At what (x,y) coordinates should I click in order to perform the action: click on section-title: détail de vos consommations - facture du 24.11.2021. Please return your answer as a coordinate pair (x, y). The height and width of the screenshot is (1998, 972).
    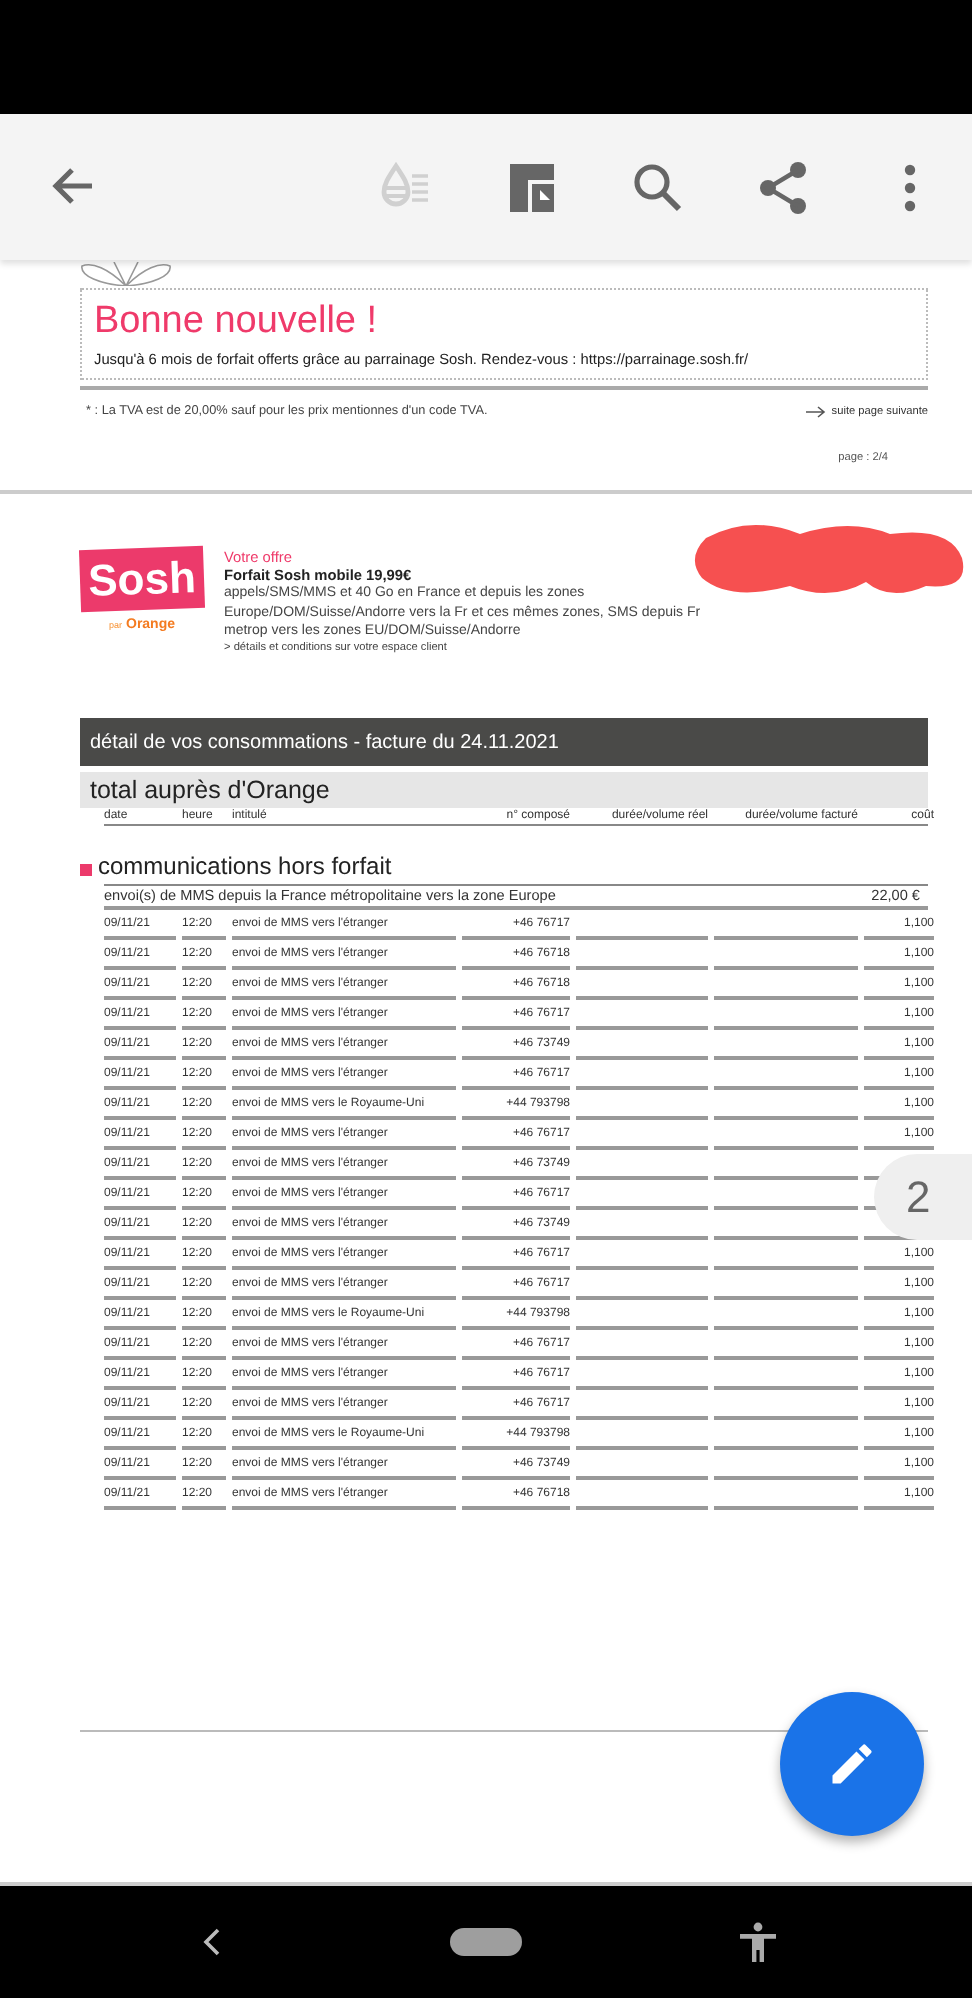
    Looking at the image, I should click on (504, 742).